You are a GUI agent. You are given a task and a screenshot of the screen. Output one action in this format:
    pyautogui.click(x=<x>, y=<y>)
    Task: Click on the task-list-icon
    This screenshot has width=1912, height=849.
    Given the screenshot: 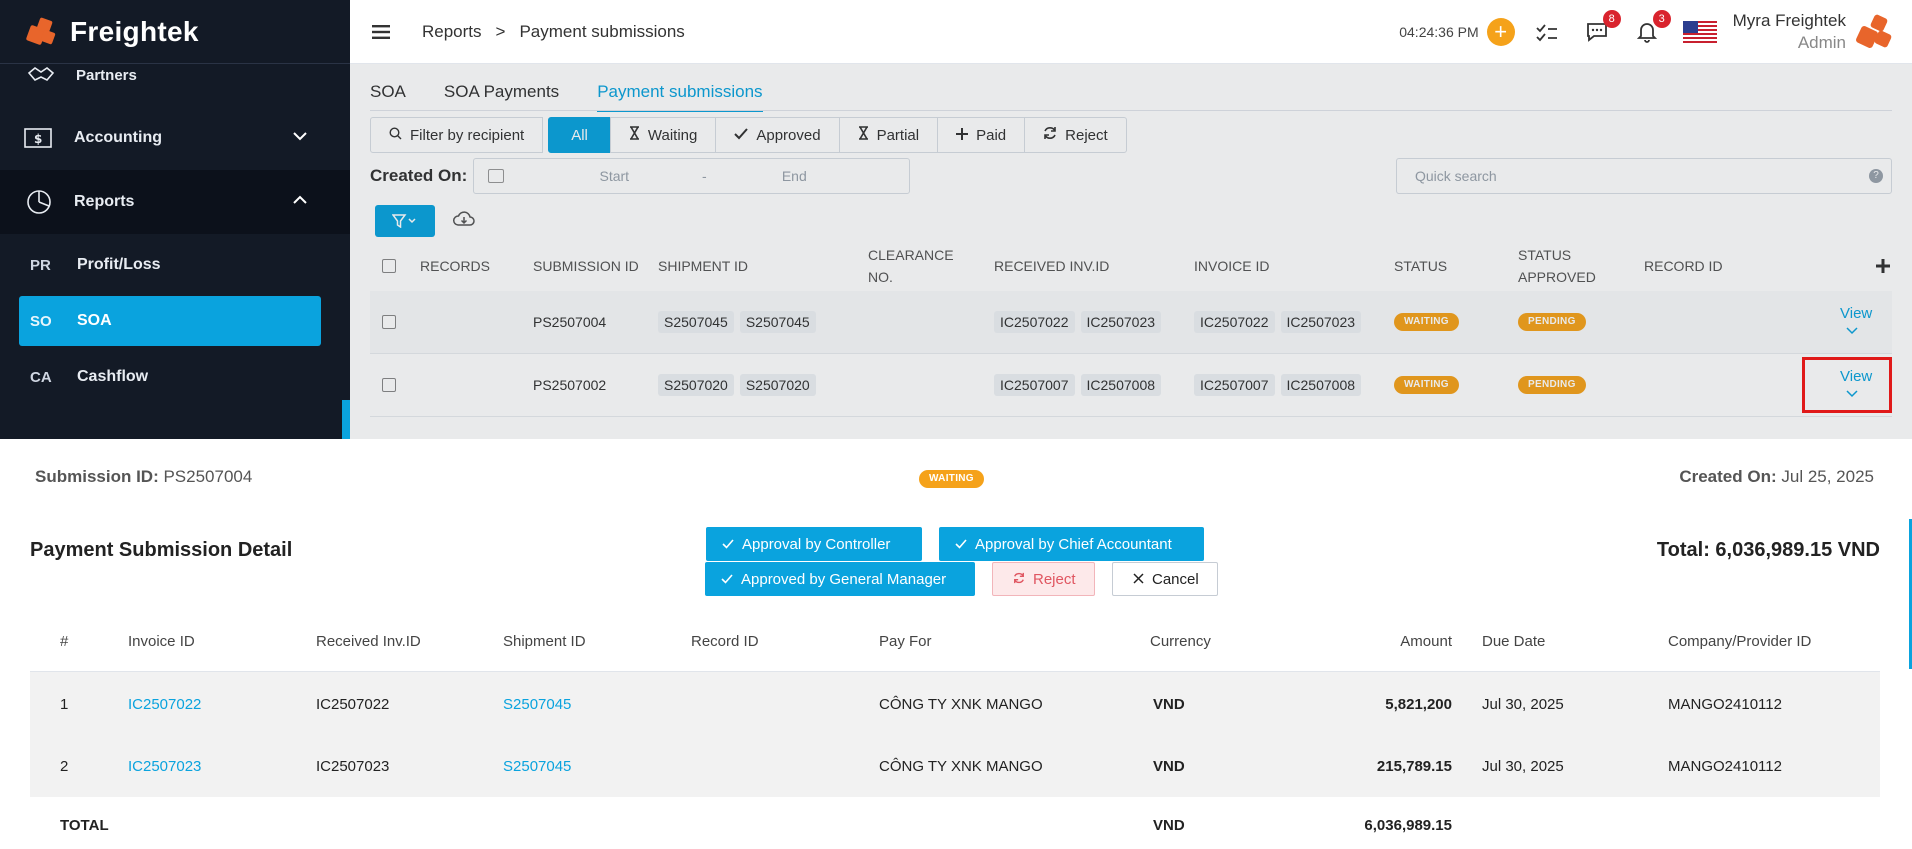 What is the action you would take?
    pyautogui.click(x=1547, y=32)
    